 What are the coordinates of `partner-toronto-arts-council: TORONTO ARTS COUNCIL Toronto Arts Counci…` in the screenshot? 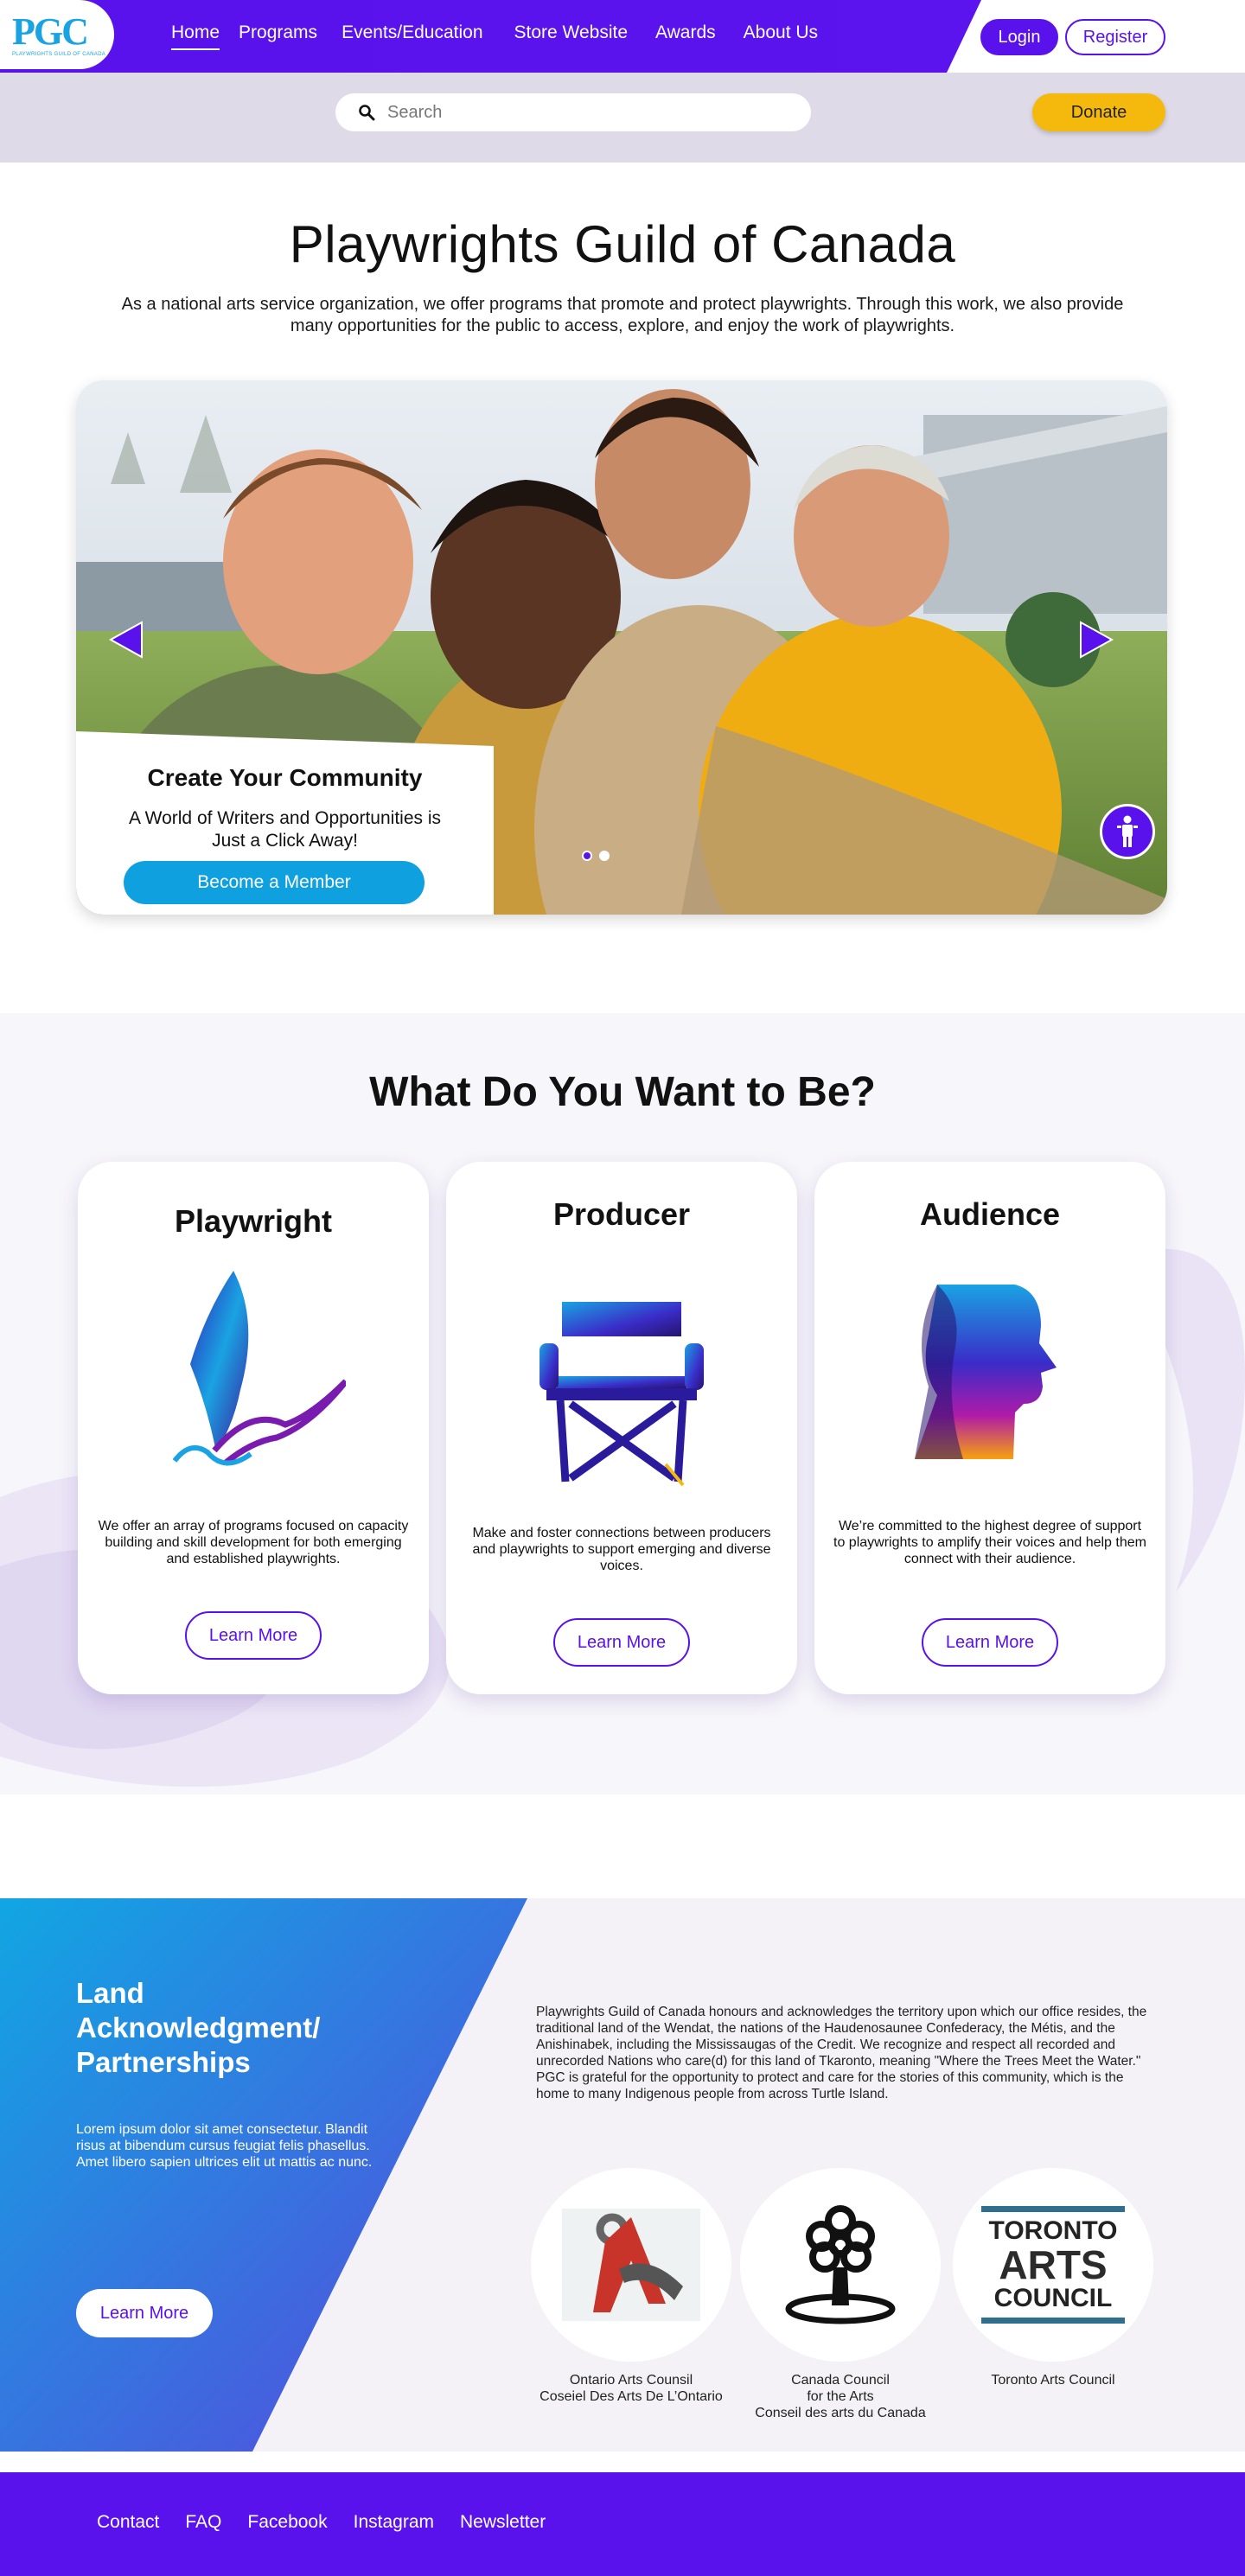 It's located at (1053, 2278).